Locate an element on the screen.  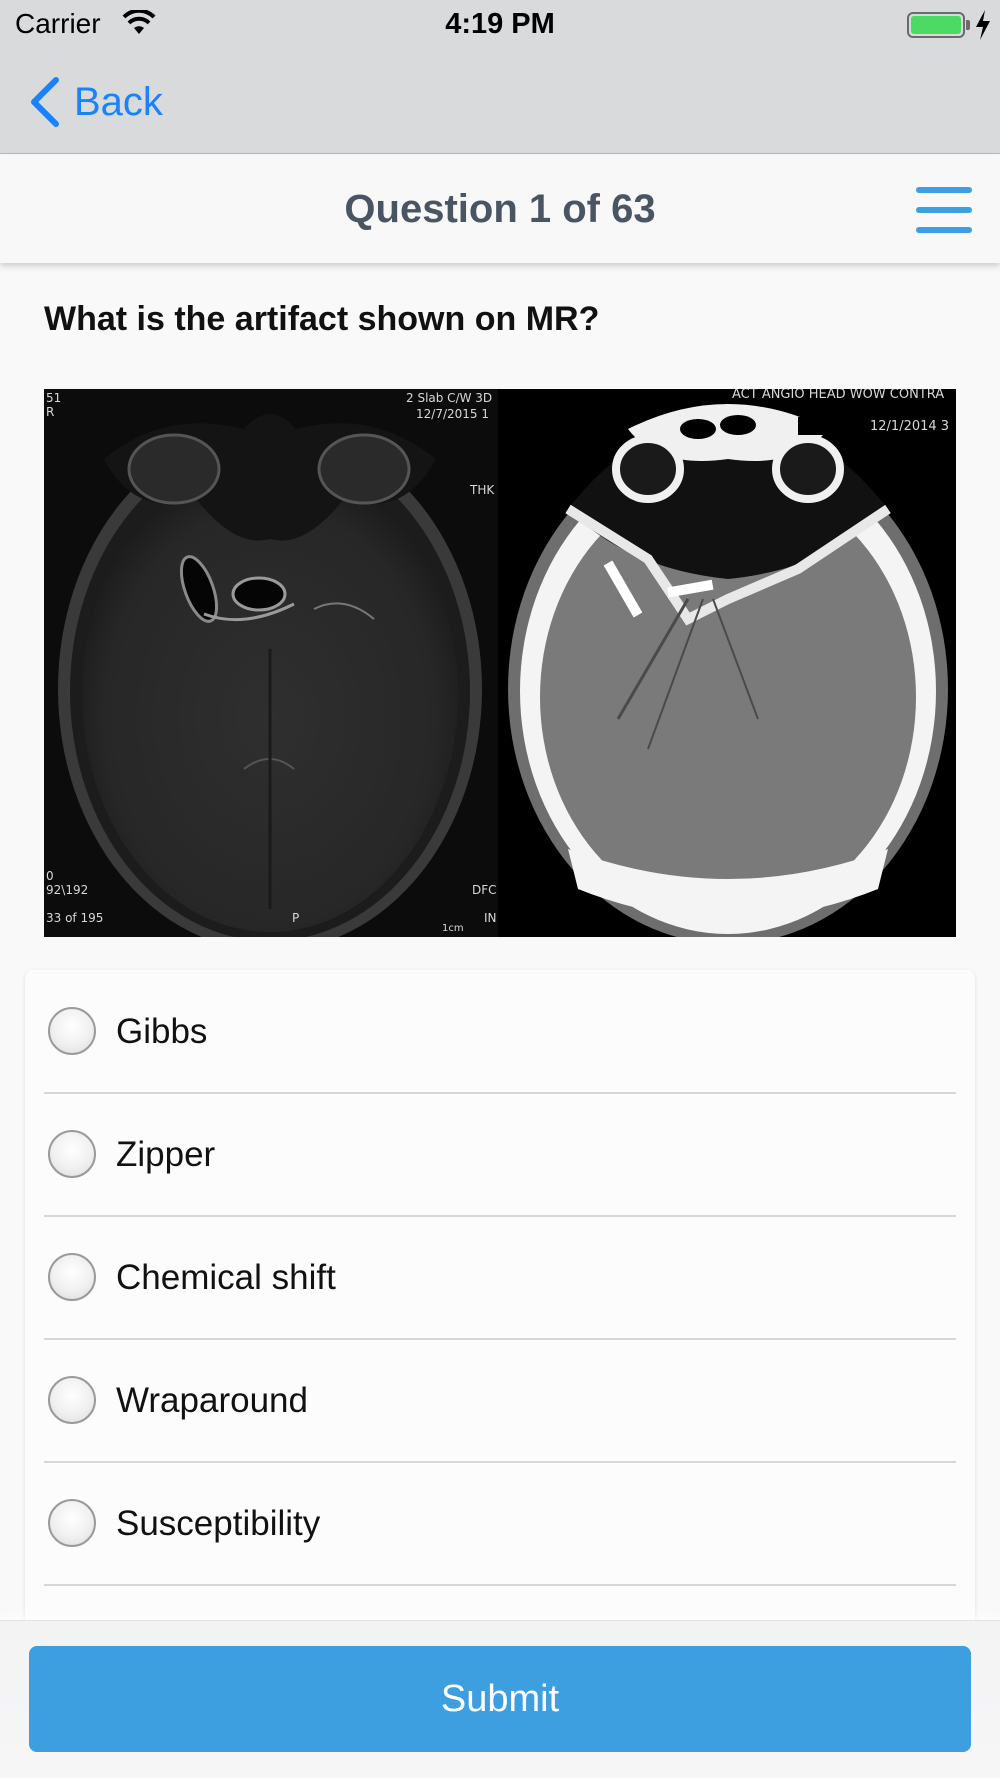
charging-bolt-icon is located at coordinates (983, 25).